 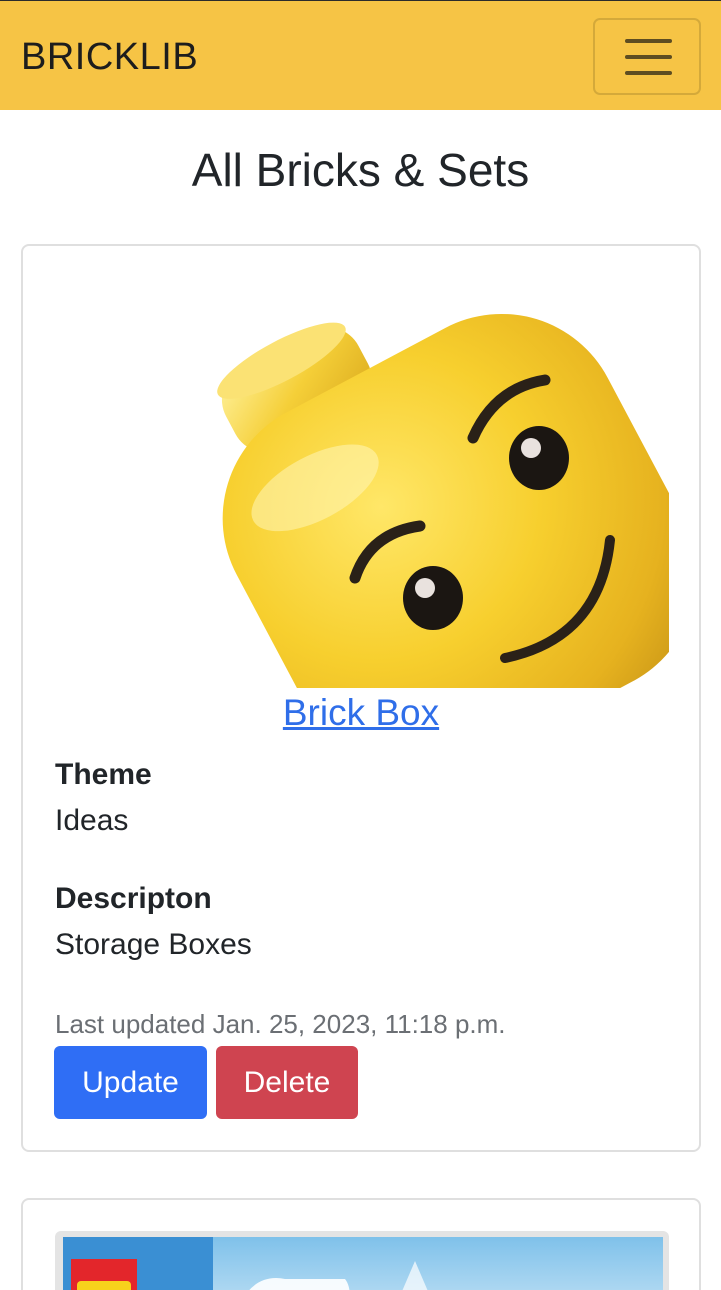 What do you see at coordinates (109, 57) in the screenshot?
I see `brand-logo: BRICKLIB` at bounding box center [109, 57].